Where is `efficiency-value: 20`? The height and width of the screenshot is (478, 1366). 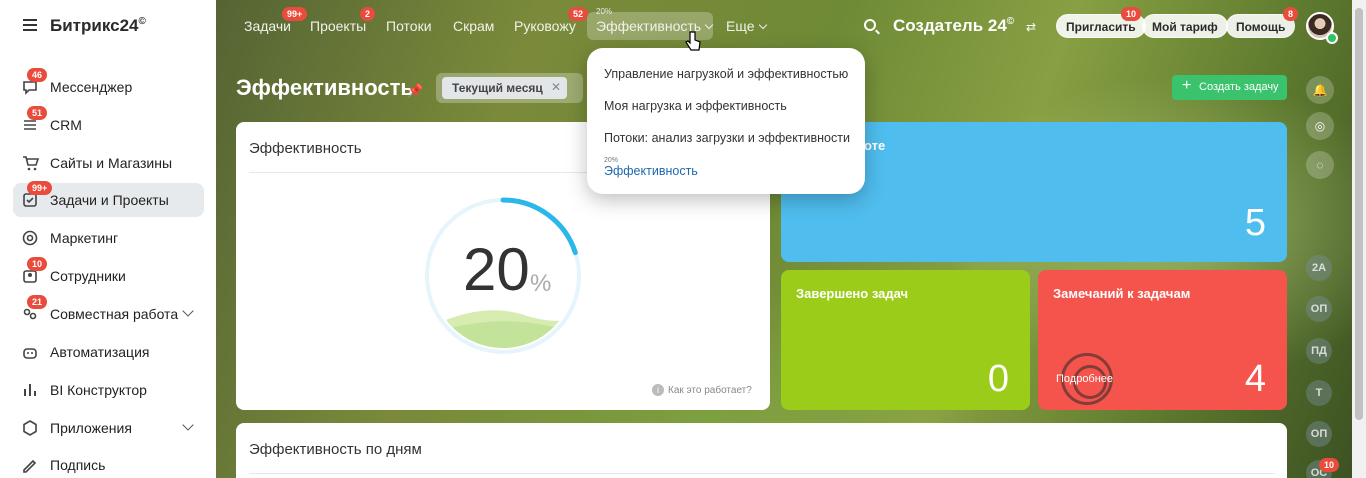 efficiency-value: 20 is located at coordinates (496, 269).